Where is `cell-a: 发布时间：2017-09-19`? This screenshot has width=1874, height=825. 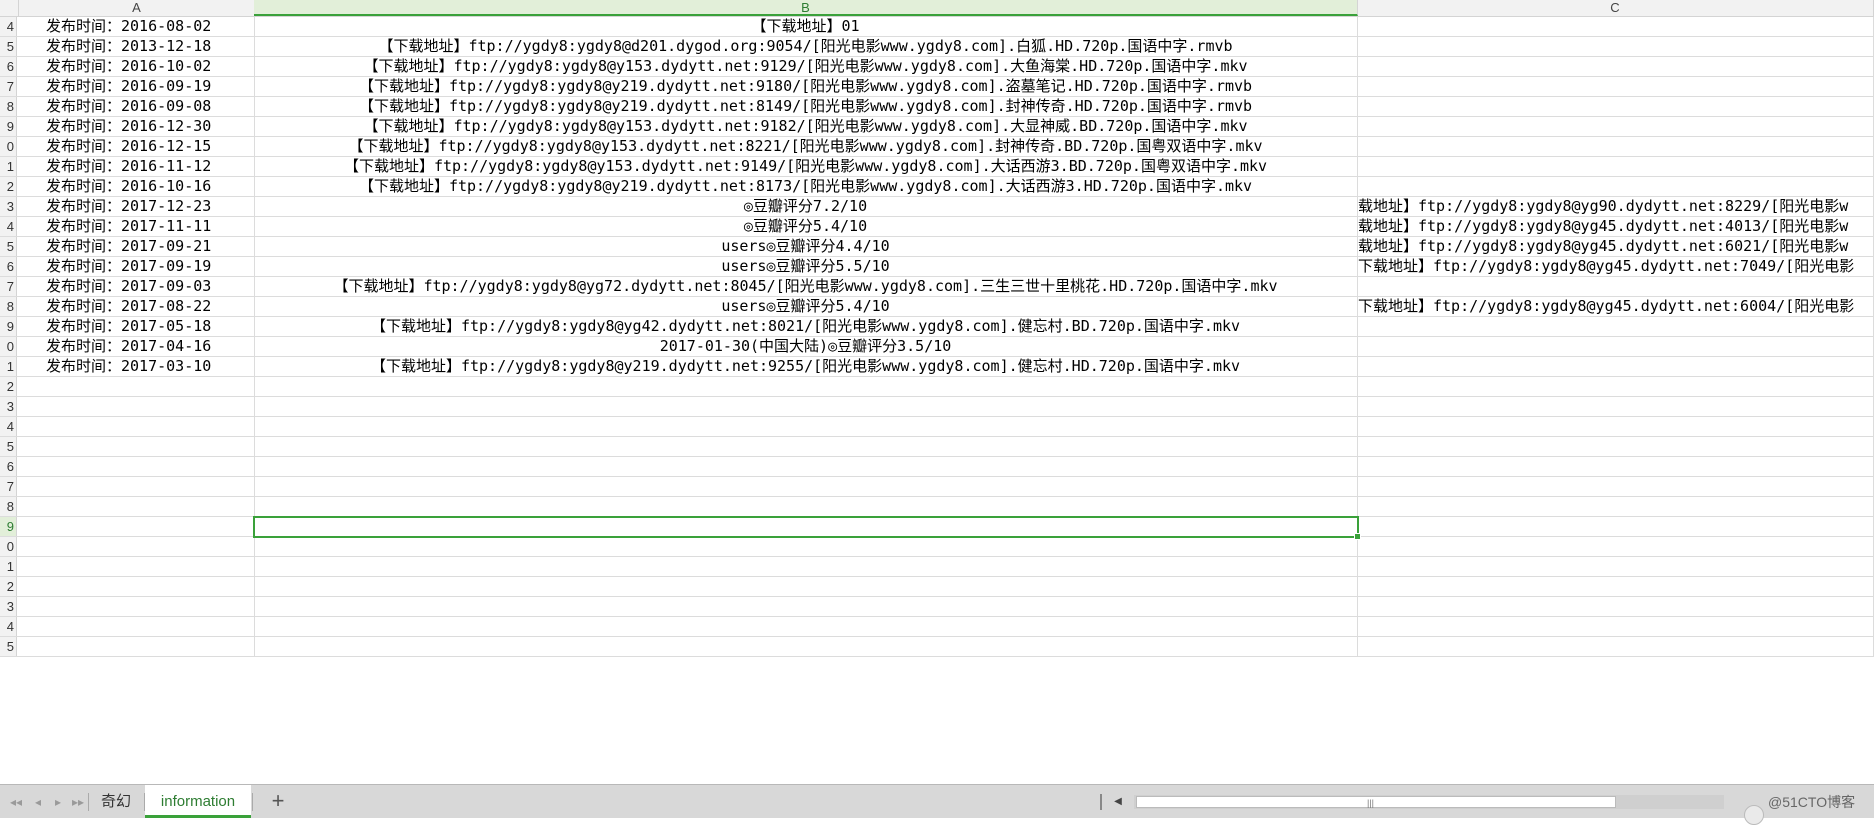 cell-a: 发布时间：2017-09-19 is located at coordinates (137, 266).